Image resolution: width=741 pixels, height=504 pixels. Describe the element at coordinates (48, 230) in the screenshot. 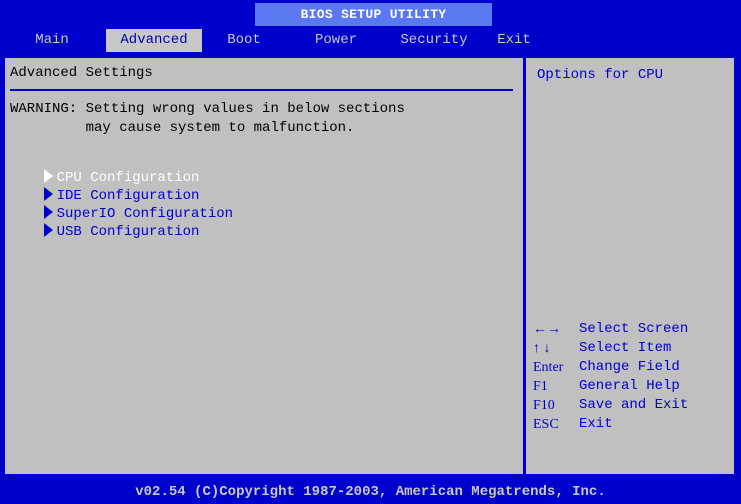

I see `triangle-right-icon` at that location.